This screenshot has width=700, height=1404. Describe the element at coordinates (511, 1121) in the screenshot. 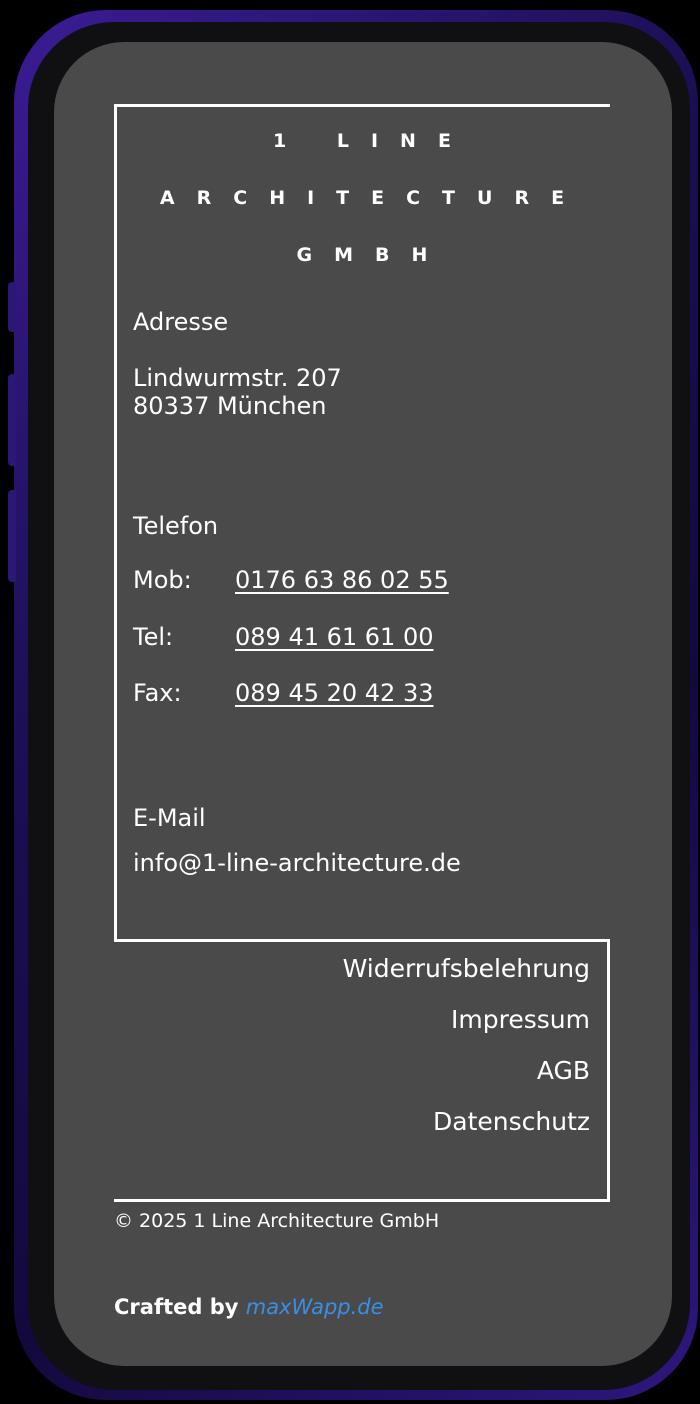

I see `legal-link-datenschutz: Datenschutz` at that location.